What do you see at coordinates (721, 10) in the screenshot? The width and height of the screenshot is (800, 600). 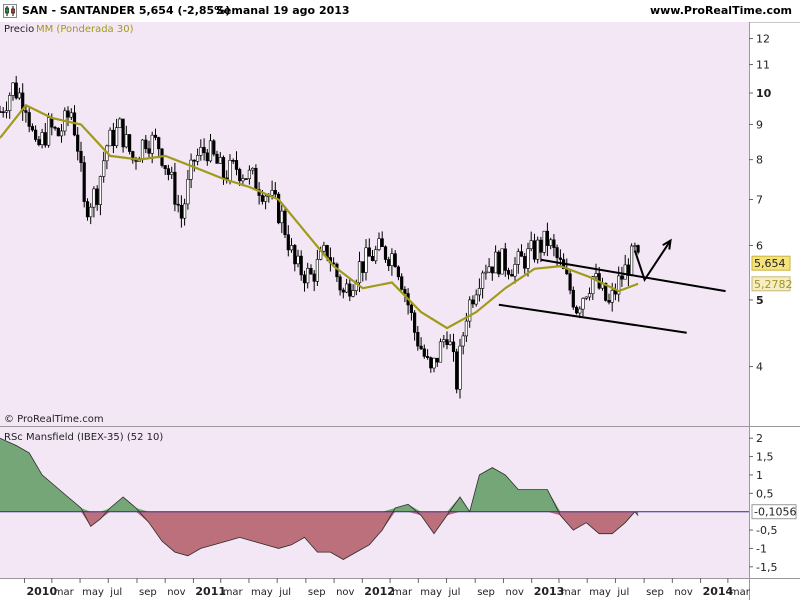 I see `site-link: www.ProRealTime.com` at bounding box center [721, 10].